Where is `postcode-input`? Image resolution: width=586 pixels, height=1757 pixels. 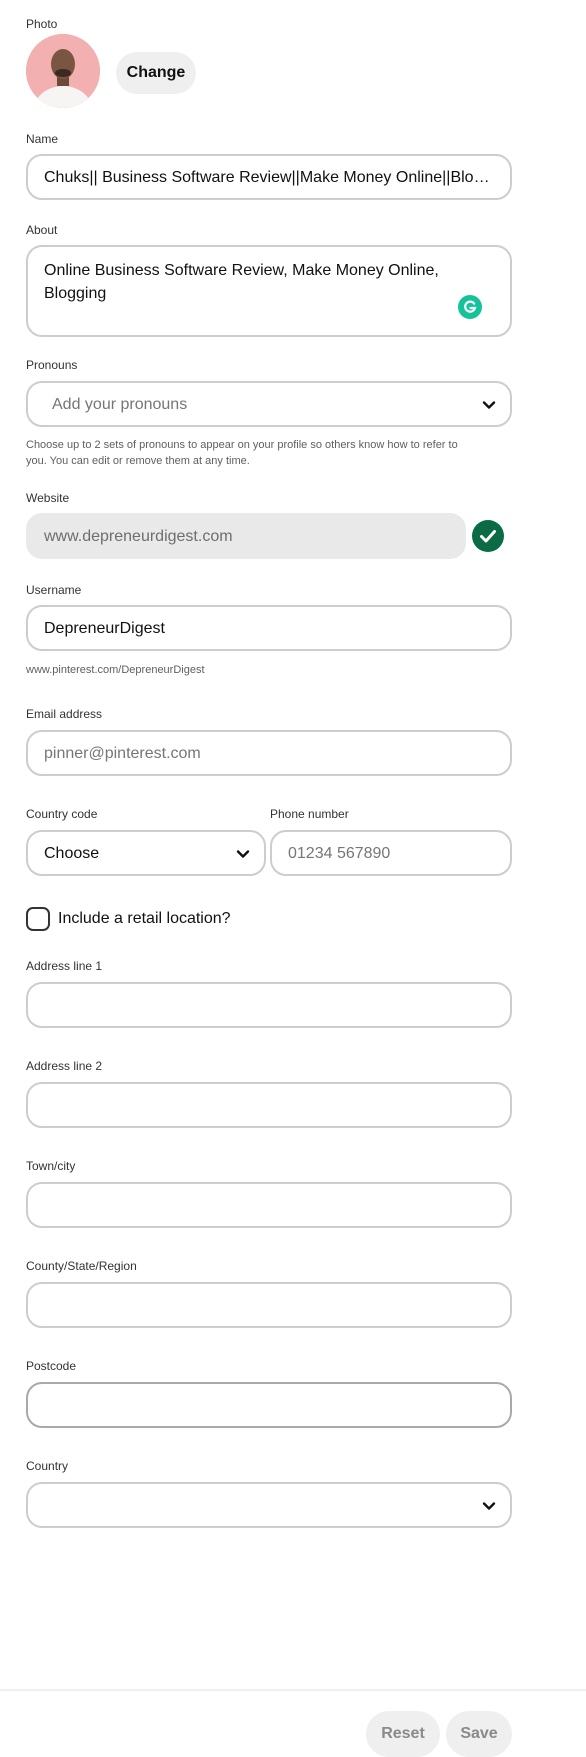 postcode-input is located at coordinates (269, 1405).